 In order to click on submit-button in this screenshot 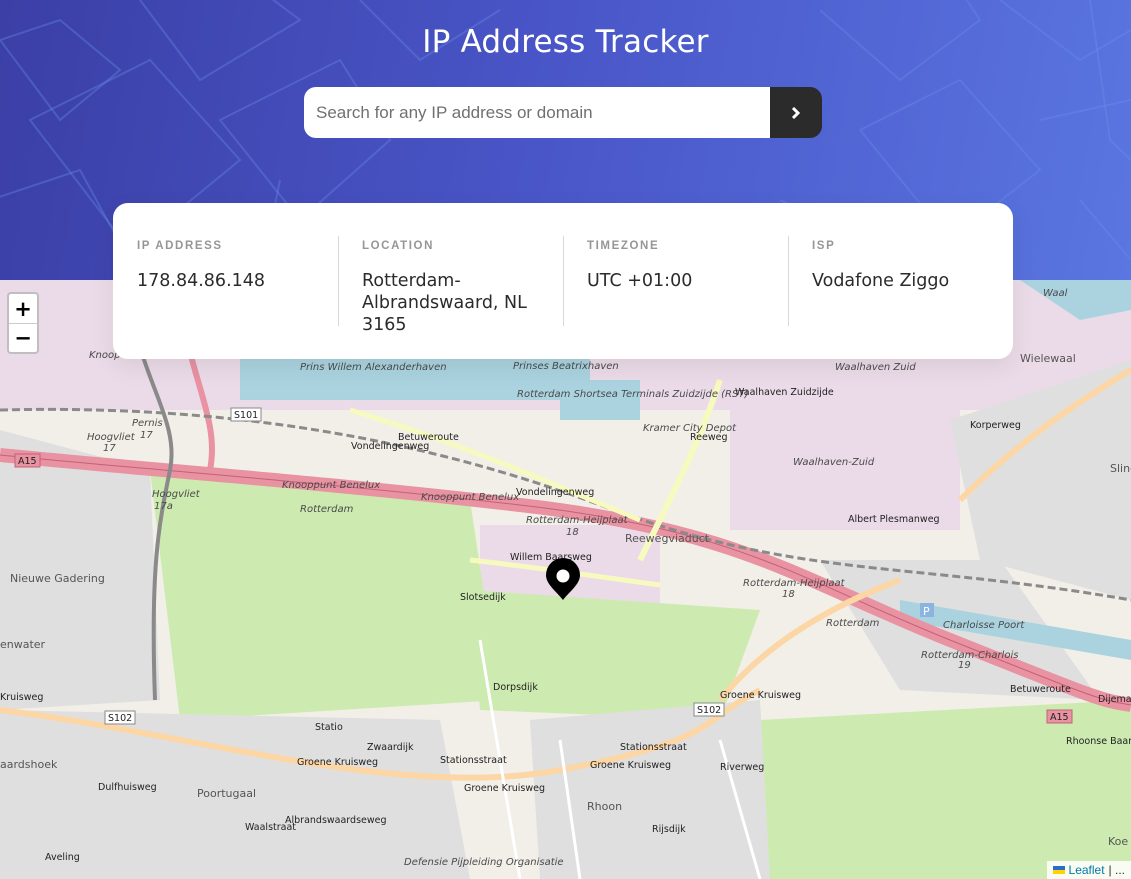, I will do `click(796, 112)`.